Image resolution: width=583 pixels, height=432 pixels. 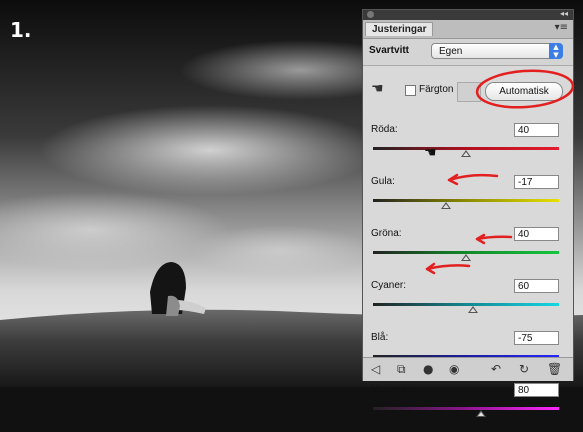 I want to click on slider-label: Cyaner:, so click(x=389, y=285).